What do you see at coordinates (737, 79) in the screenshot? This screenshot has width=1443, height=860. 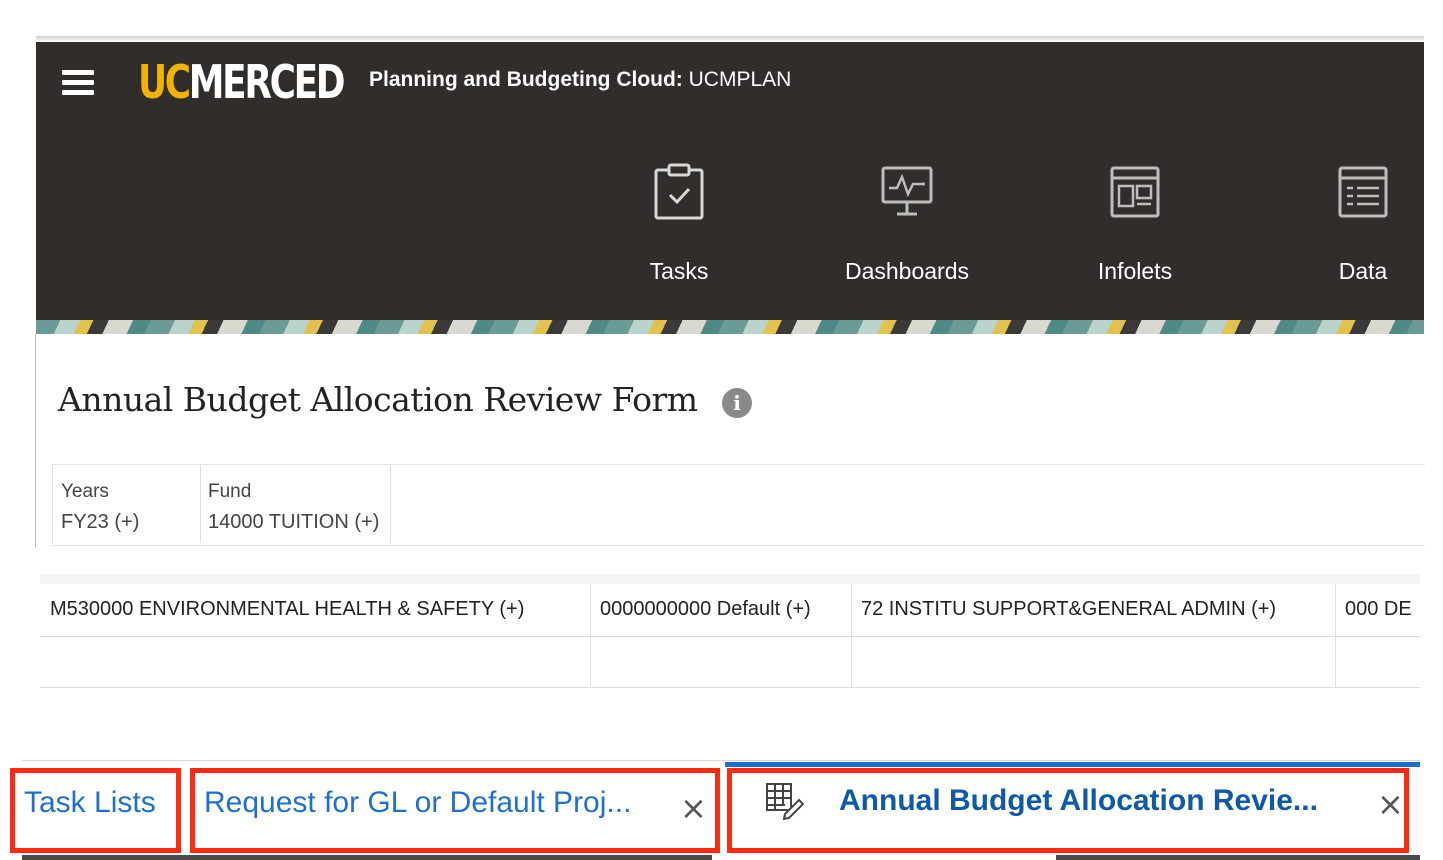 I see `app-title-instance: UCMPLAN` at bounding box center [737, 79].